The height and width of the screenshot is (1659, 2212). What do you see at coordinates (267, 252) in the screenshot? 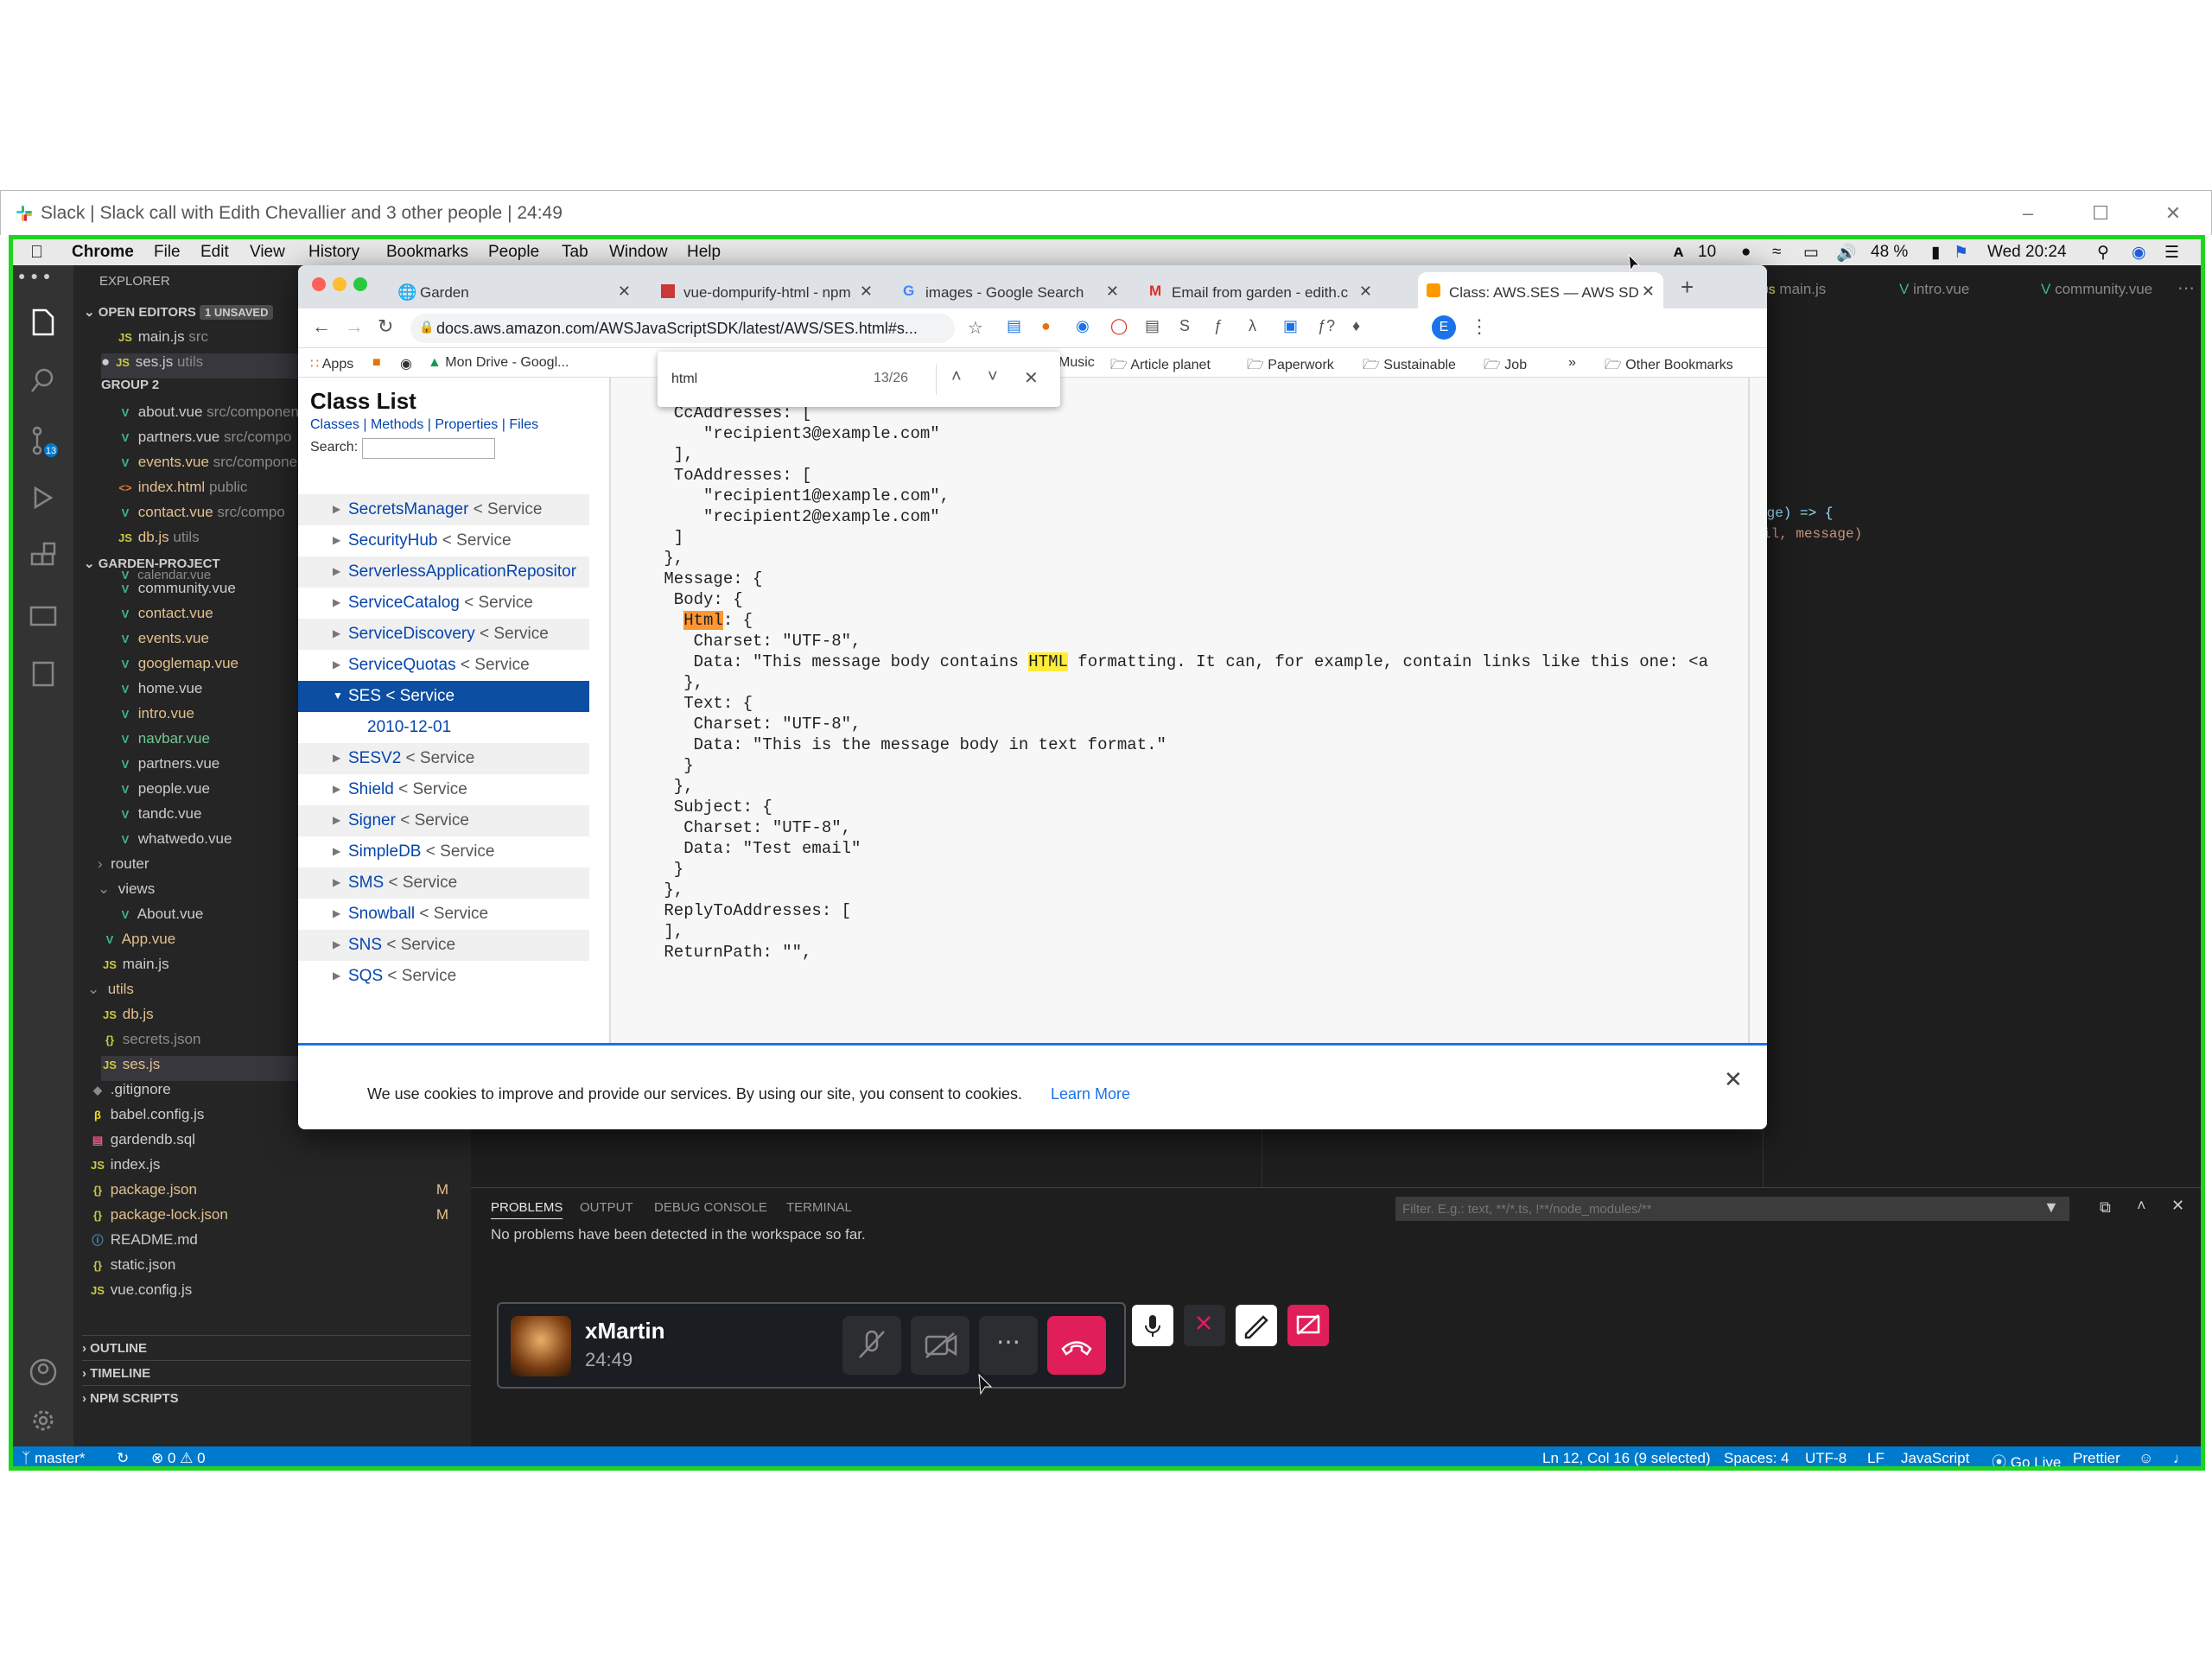
I see `menu-view: View` at bounding box center [267, 252].